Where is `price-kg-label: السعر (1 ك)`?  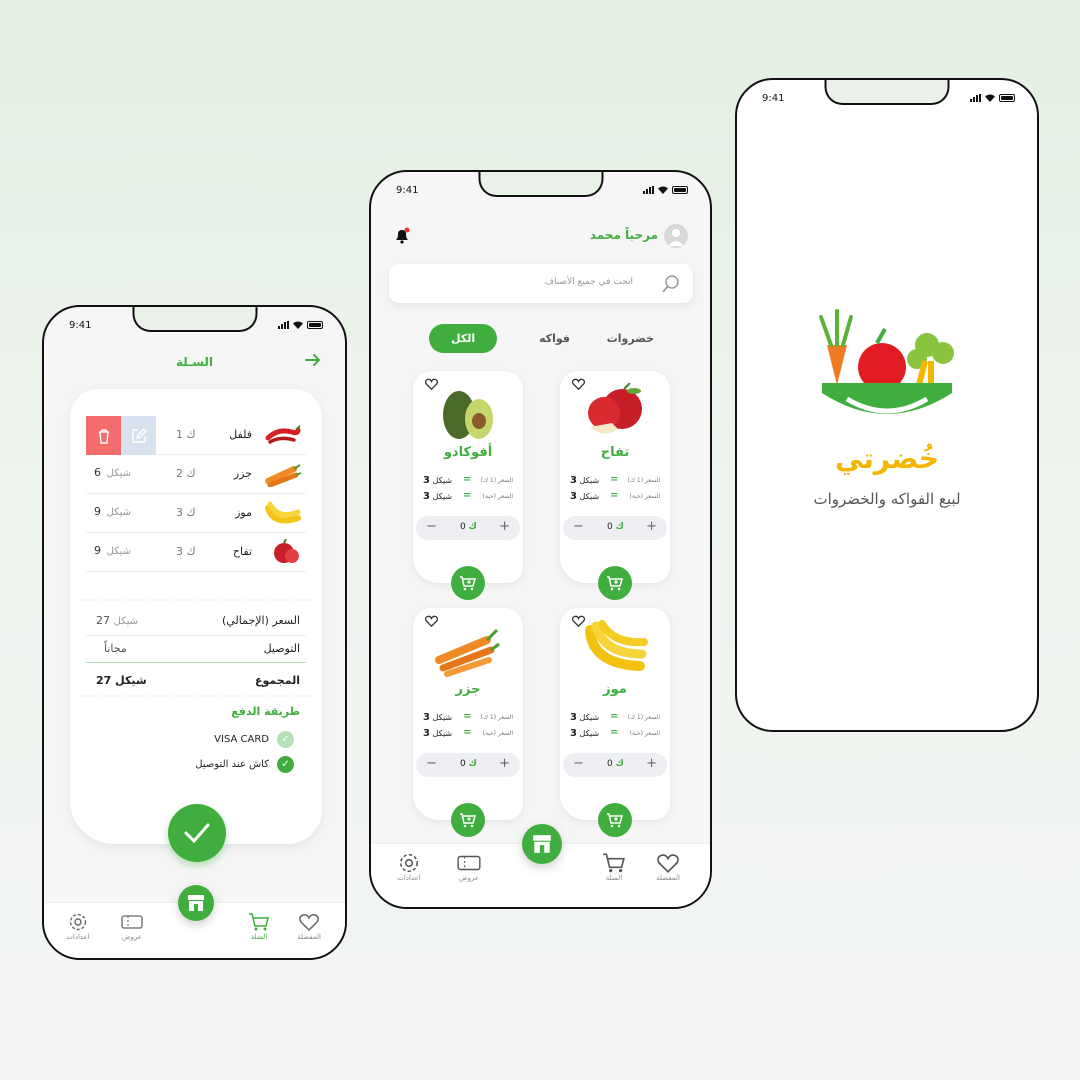 price-kg-label: السعر (1 ك) is located at coordinates (643, 480).